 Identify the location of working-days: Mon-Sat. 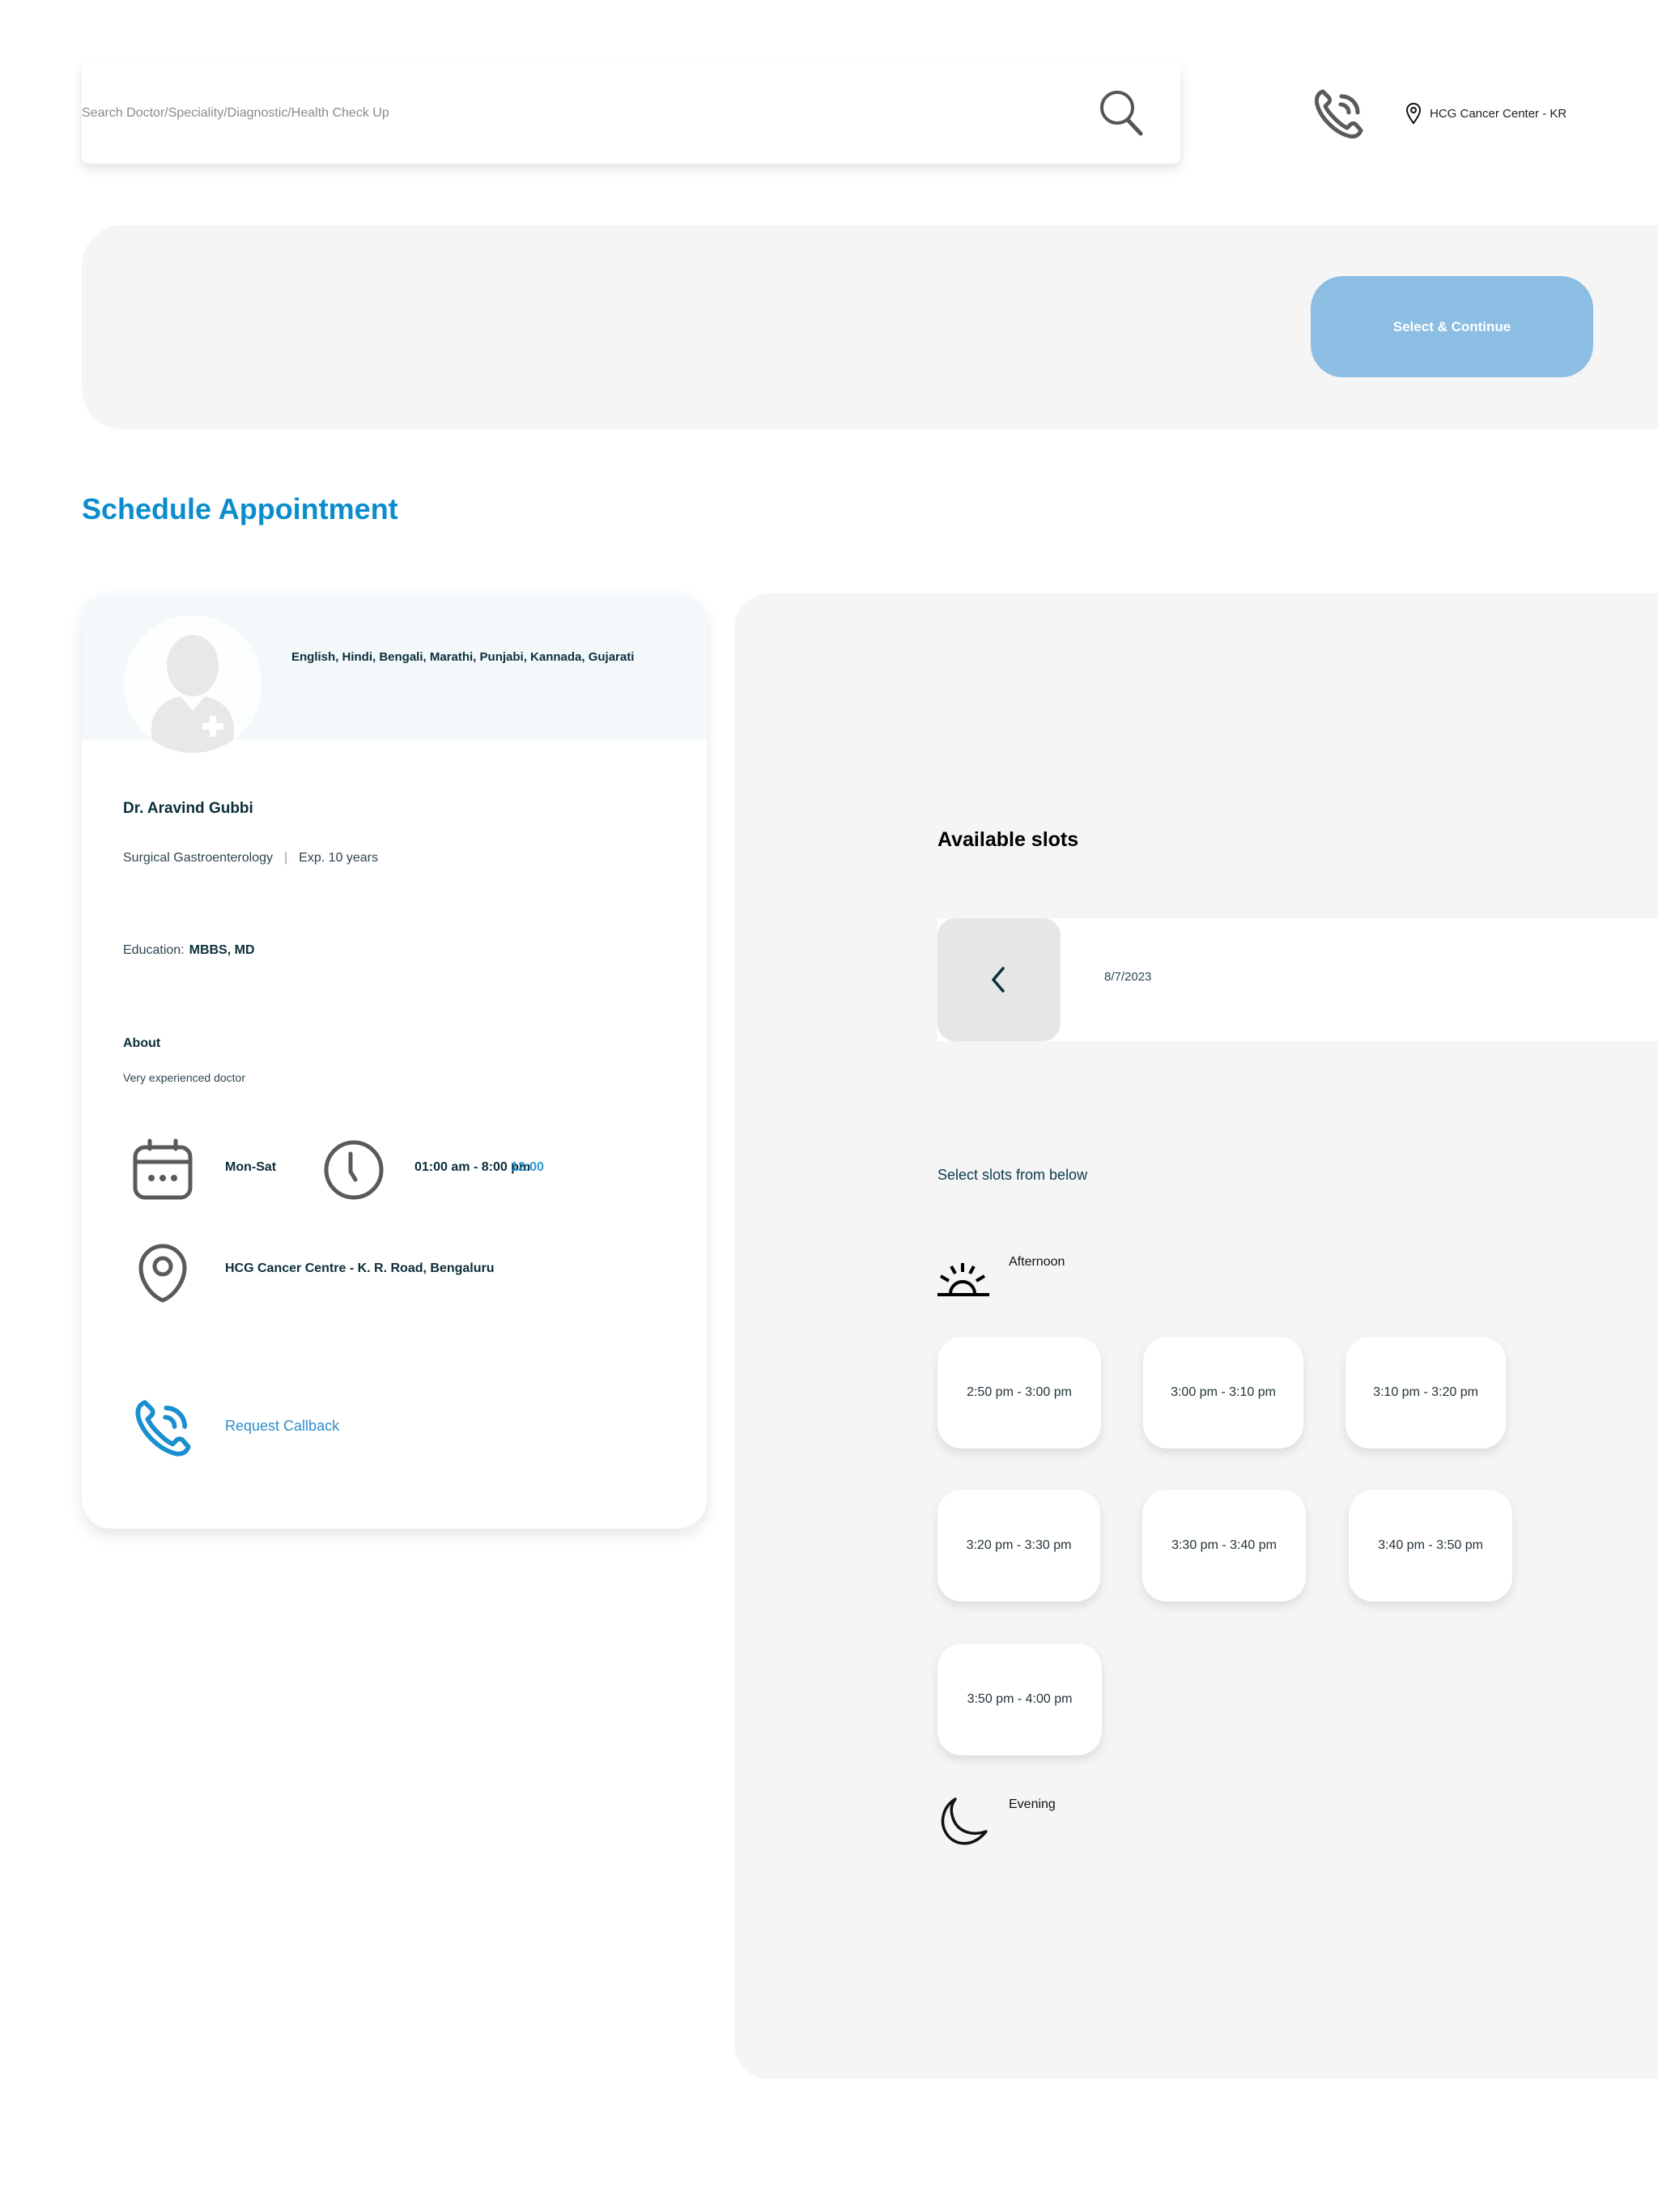
(251, 1167).